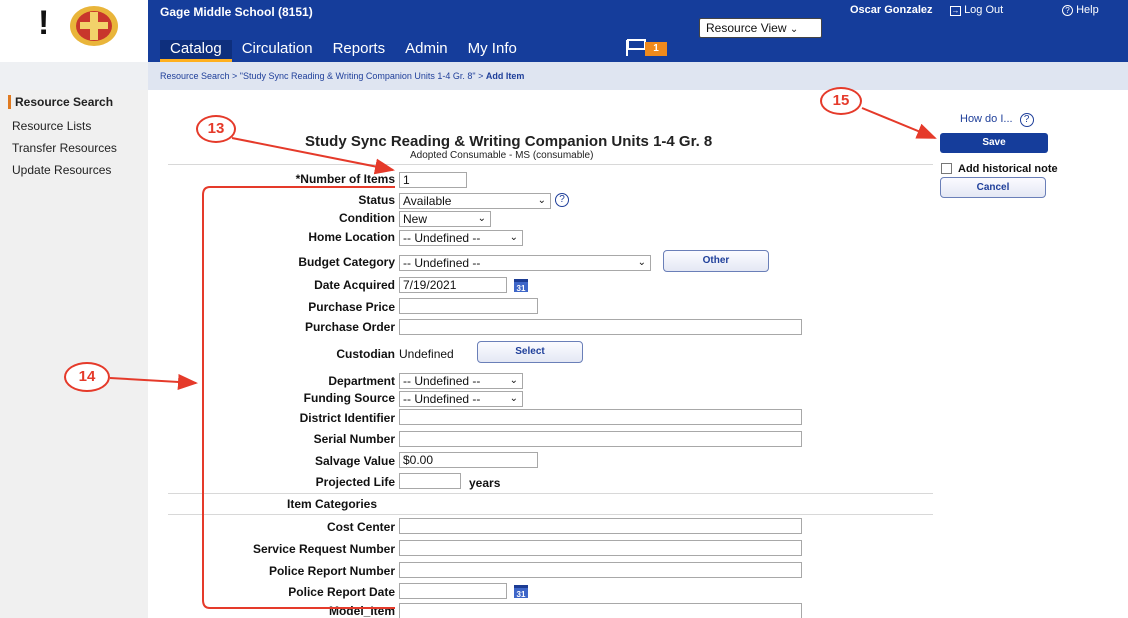 This screenshot has height=618, width=1128. Describe the element at coordinates (354, 439) in the screenshot. I see `serial-number-label: Serial Number` at that location.